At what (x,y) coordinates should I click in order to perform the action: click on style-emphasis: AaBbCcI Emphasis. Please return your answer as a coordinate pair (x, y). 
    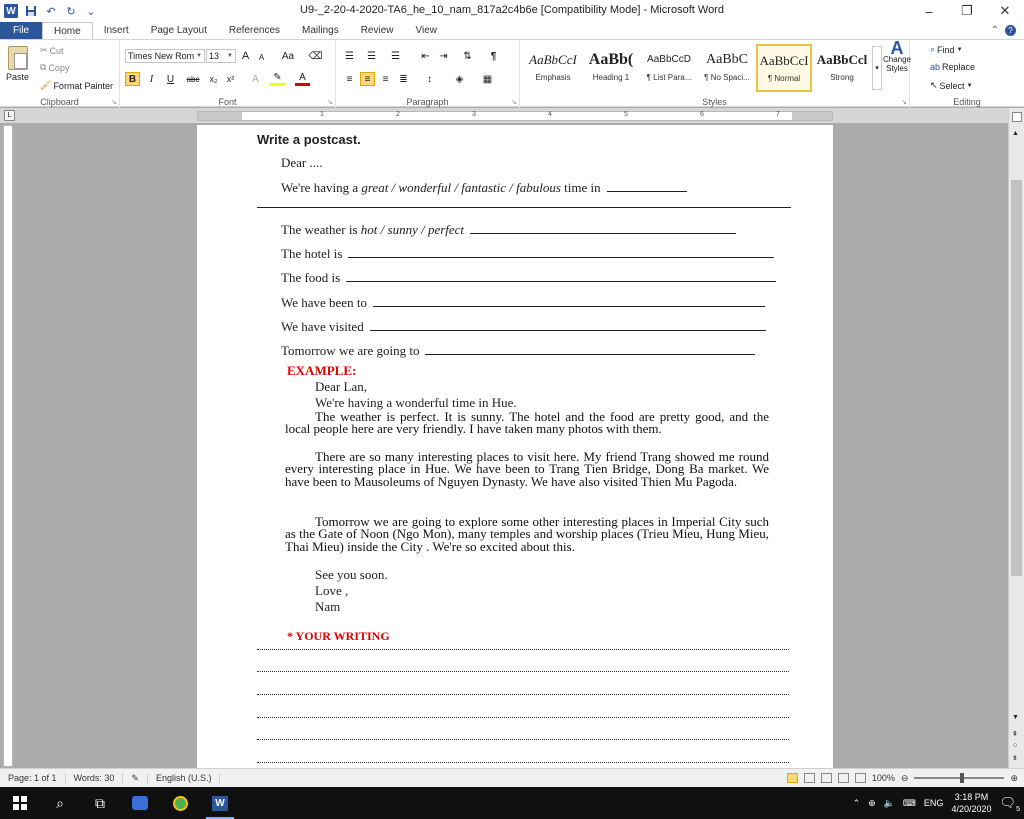
    Looking at the image, I should click on (553, 68).